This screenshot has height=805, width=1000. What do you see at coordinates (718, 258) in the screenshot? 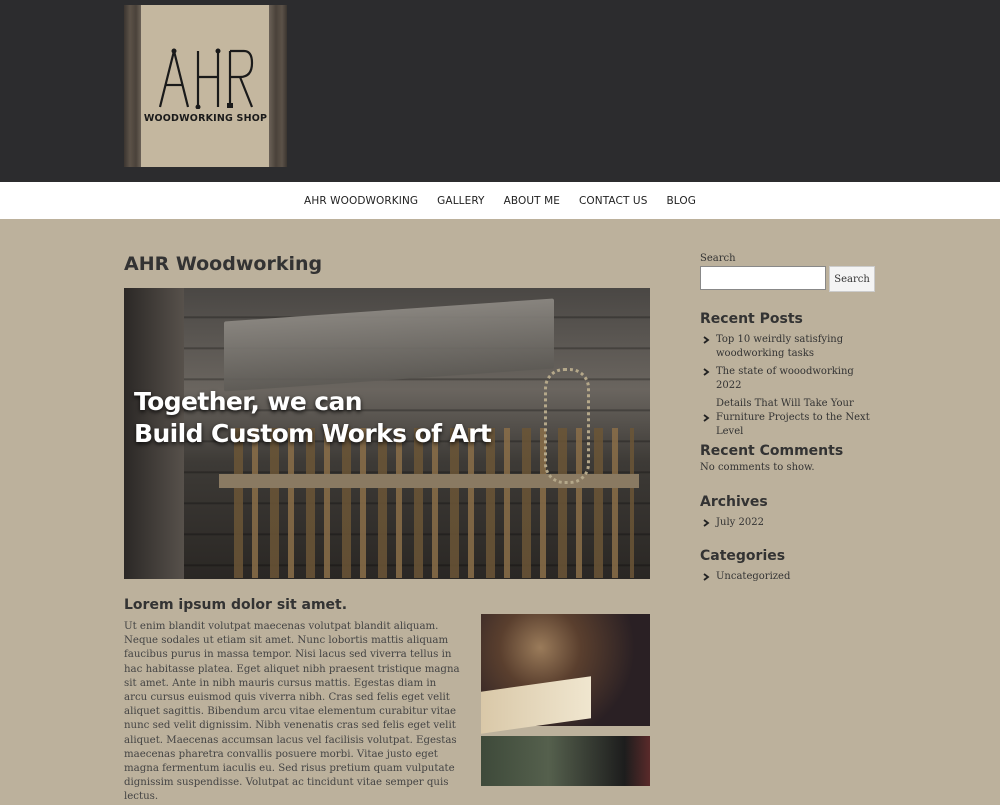
I see `search-label: Search` at bounding box center [718, 258].